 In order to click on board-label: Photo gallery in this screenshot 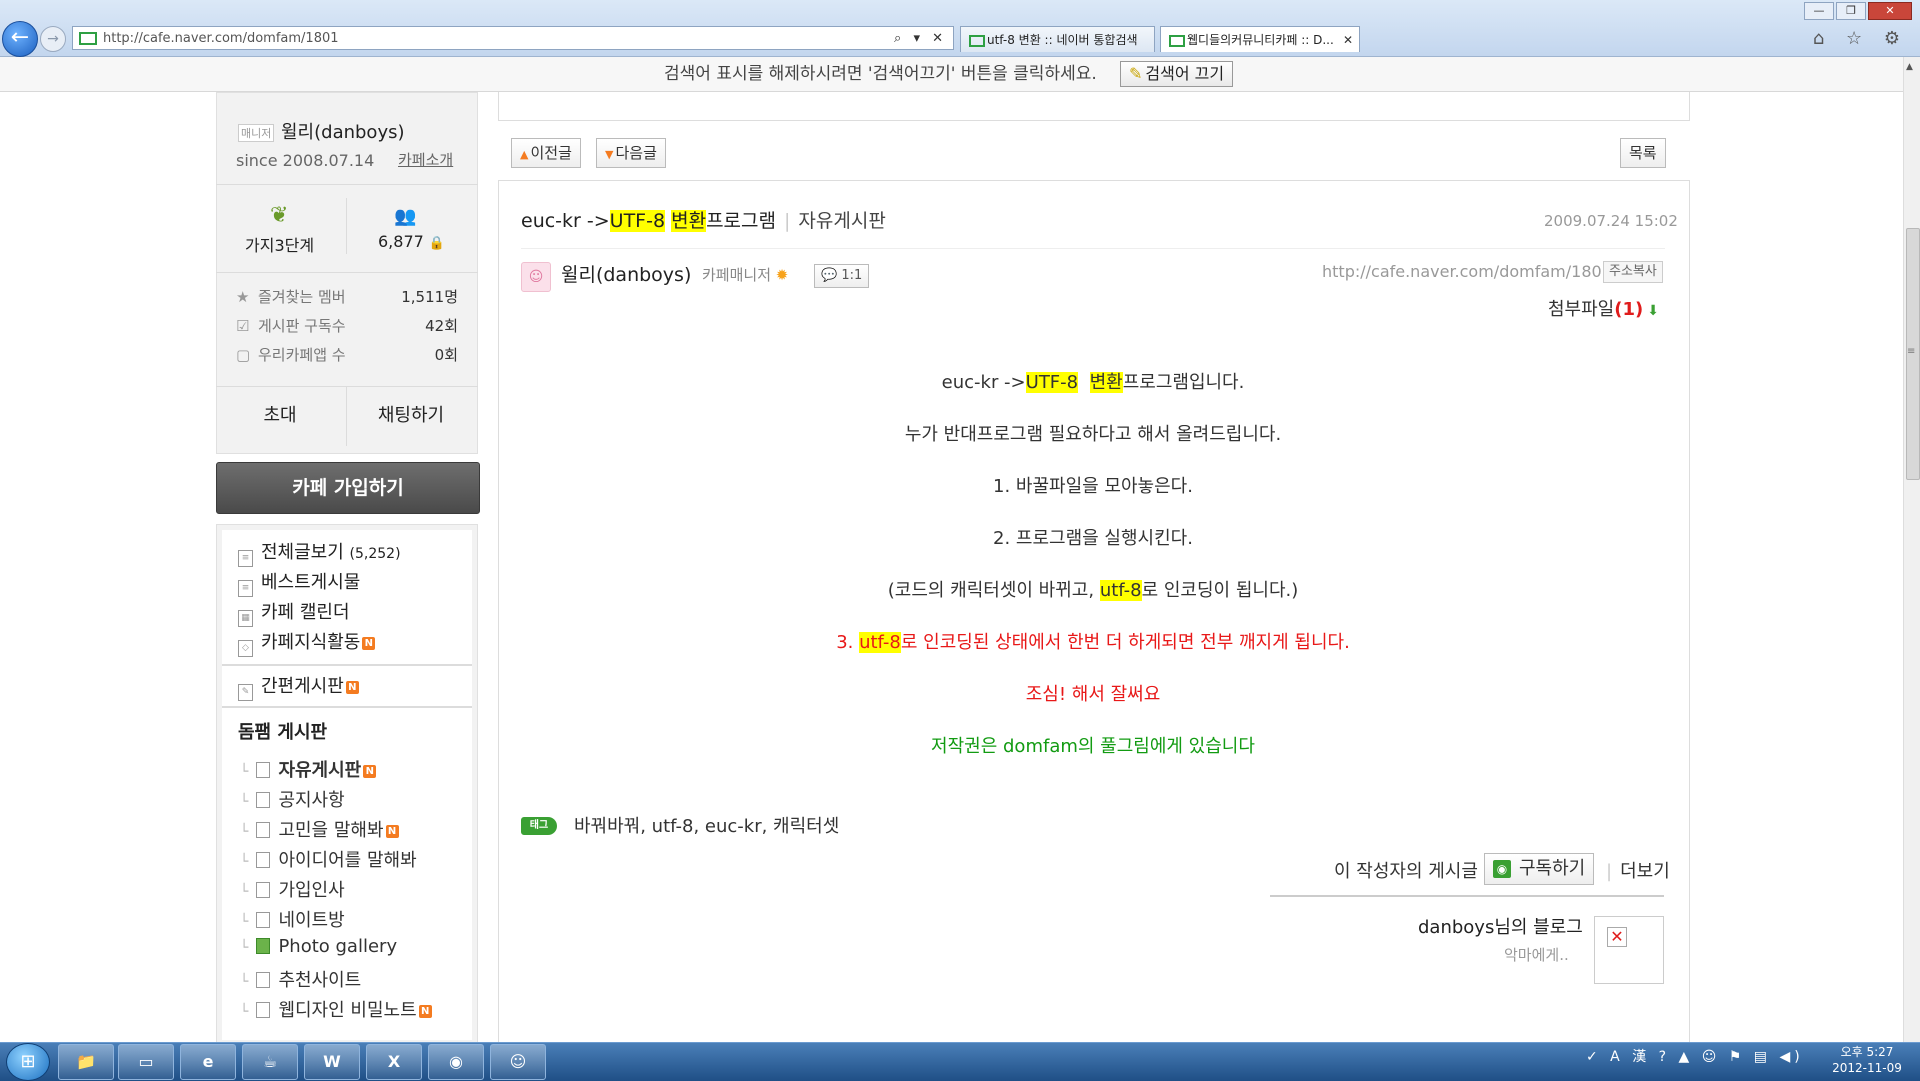, I will do `click(338, 946)`.